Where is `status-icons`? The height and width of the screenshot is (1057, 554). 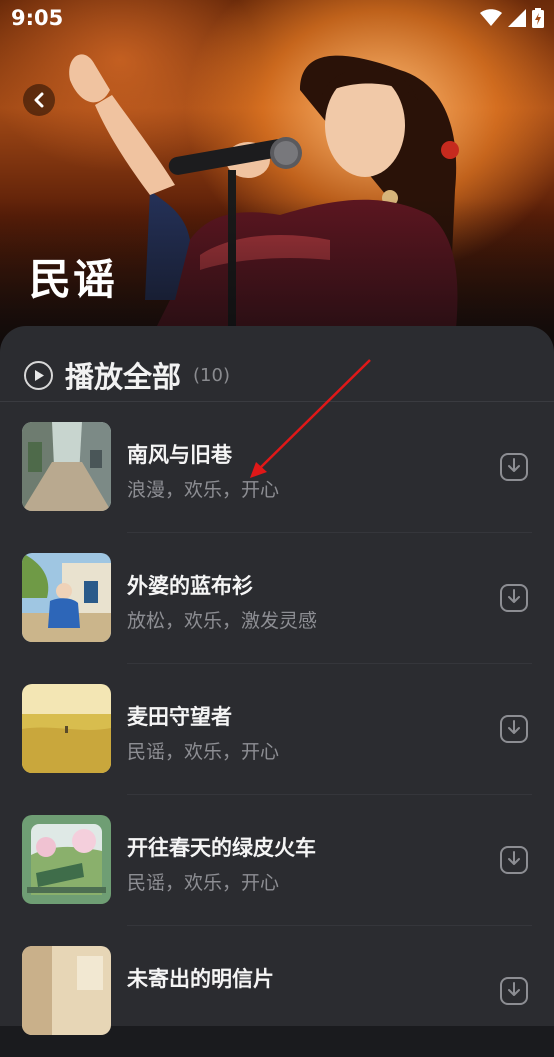 status-icons is located at coordinates (512, 18).